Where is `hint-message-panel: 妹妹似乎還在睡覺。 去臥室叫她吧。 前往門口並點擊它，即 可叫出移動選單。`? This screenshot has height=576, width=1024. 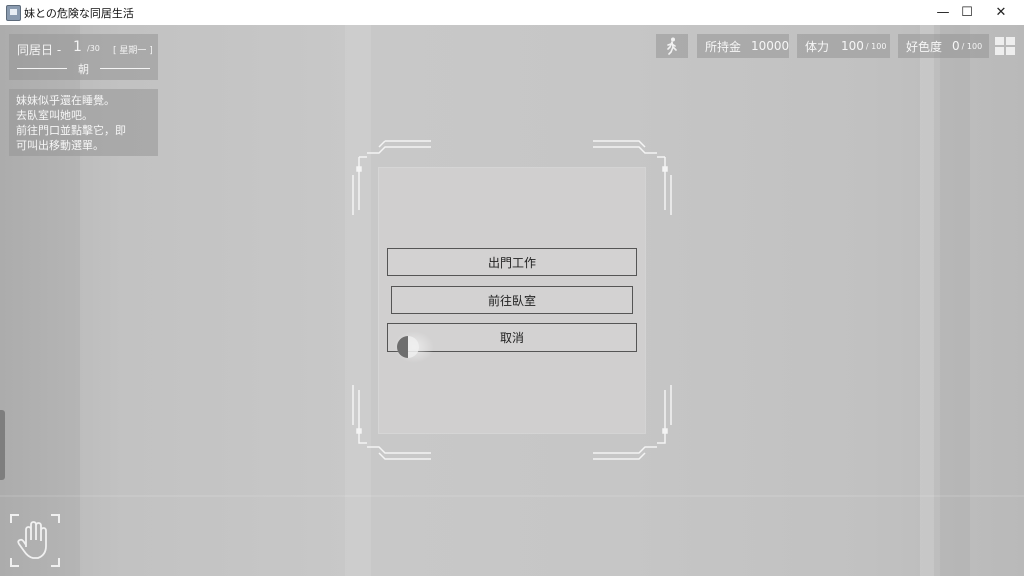
hint-message-panel: 妹妹似乎還在睡覺。 去臥室叫她吧。 前往門口並點擊它，即 可叫出移動選單。 is located at coordinates (83, 122).